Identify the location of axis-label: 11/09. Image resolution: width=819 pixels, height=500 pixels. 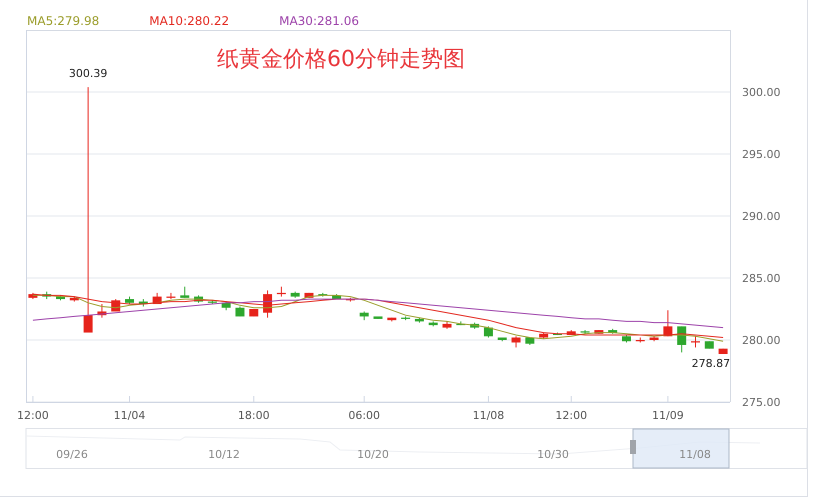
(668, 415).